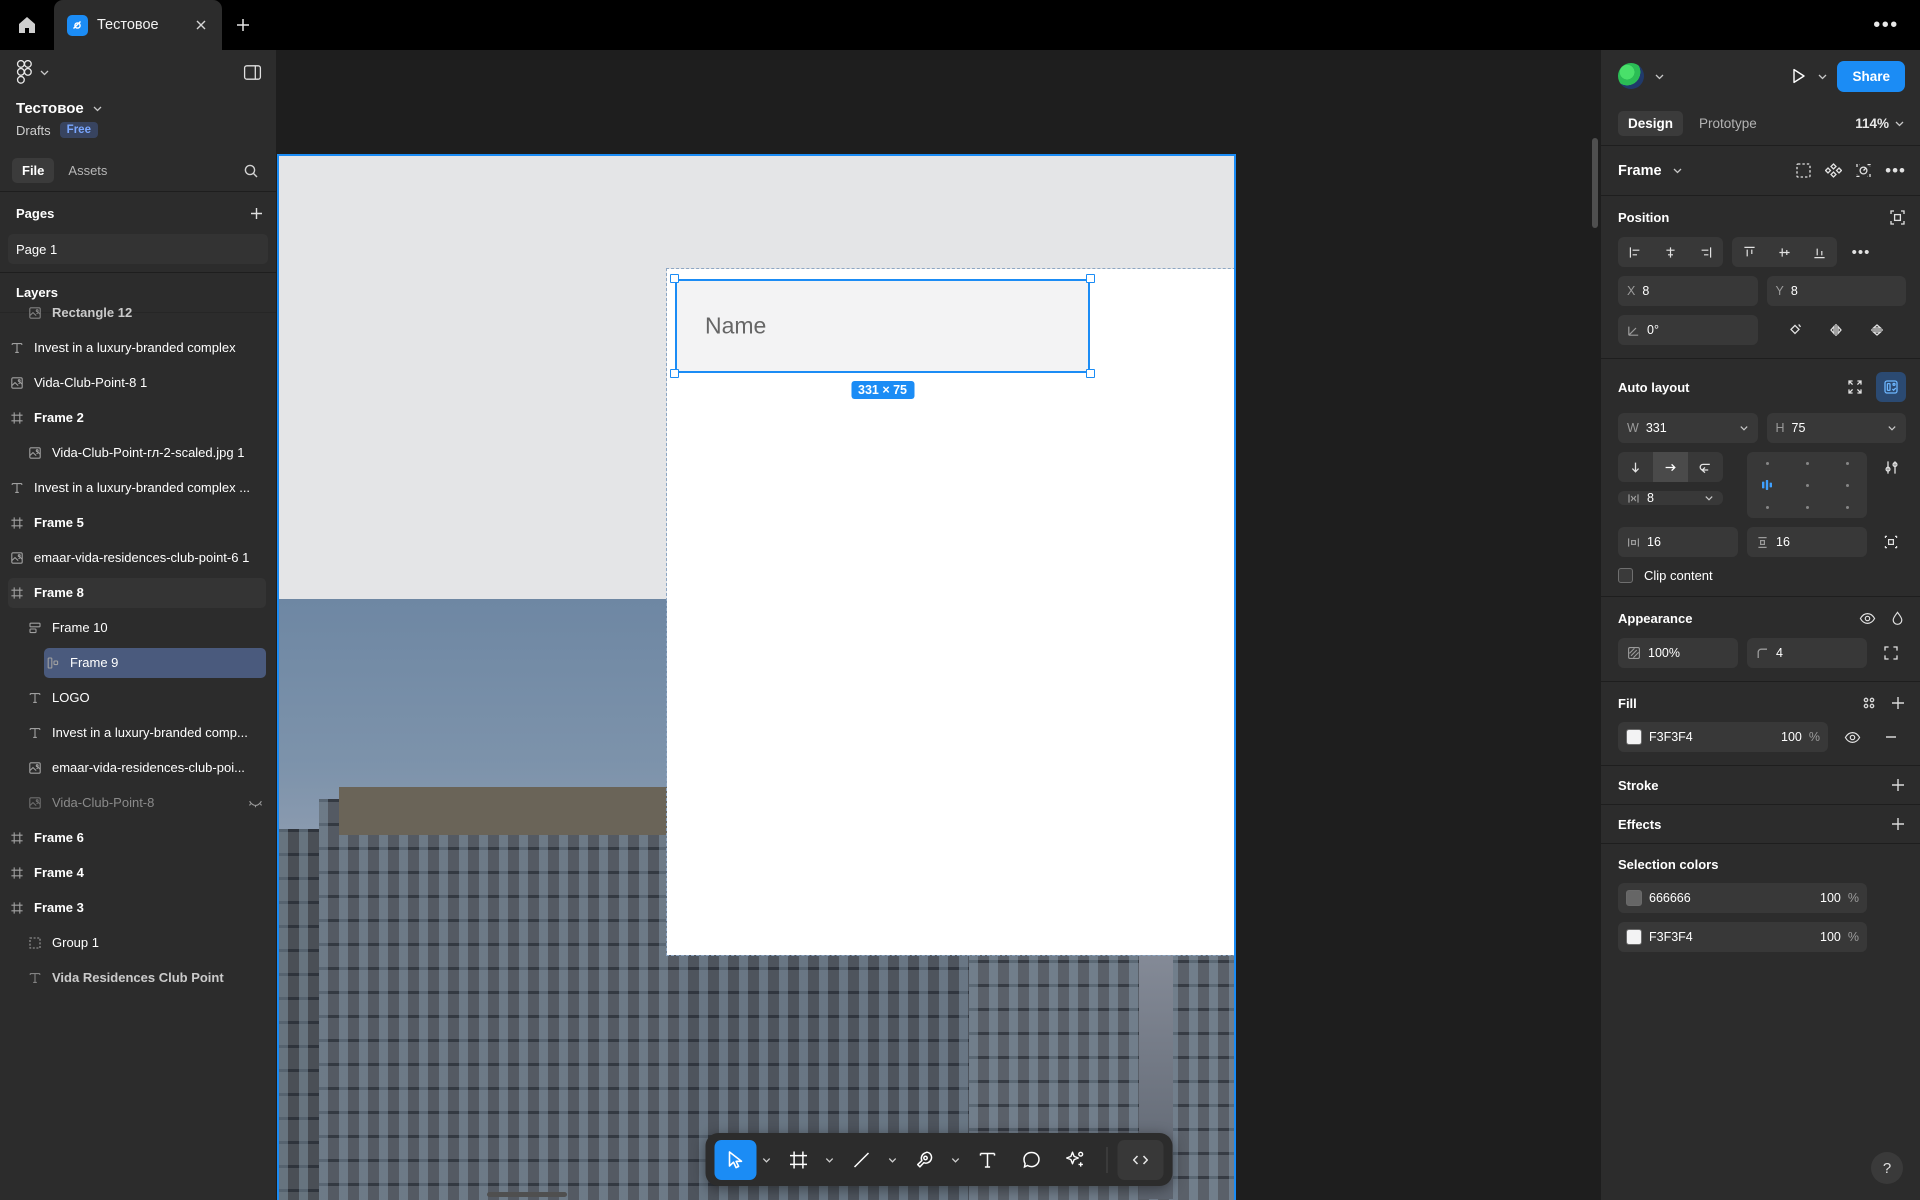  What do you see at coordinates (1709, 498) in the screenshot?
I see `gap-caret-icon` at bounding box center [1709, 498].